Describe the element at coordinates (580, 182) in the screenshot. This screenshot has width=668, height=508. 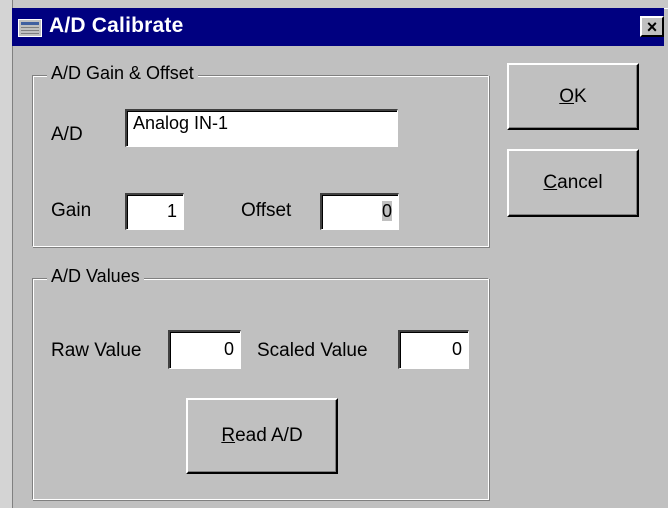
I see `cancel-label: ancel` at that location.